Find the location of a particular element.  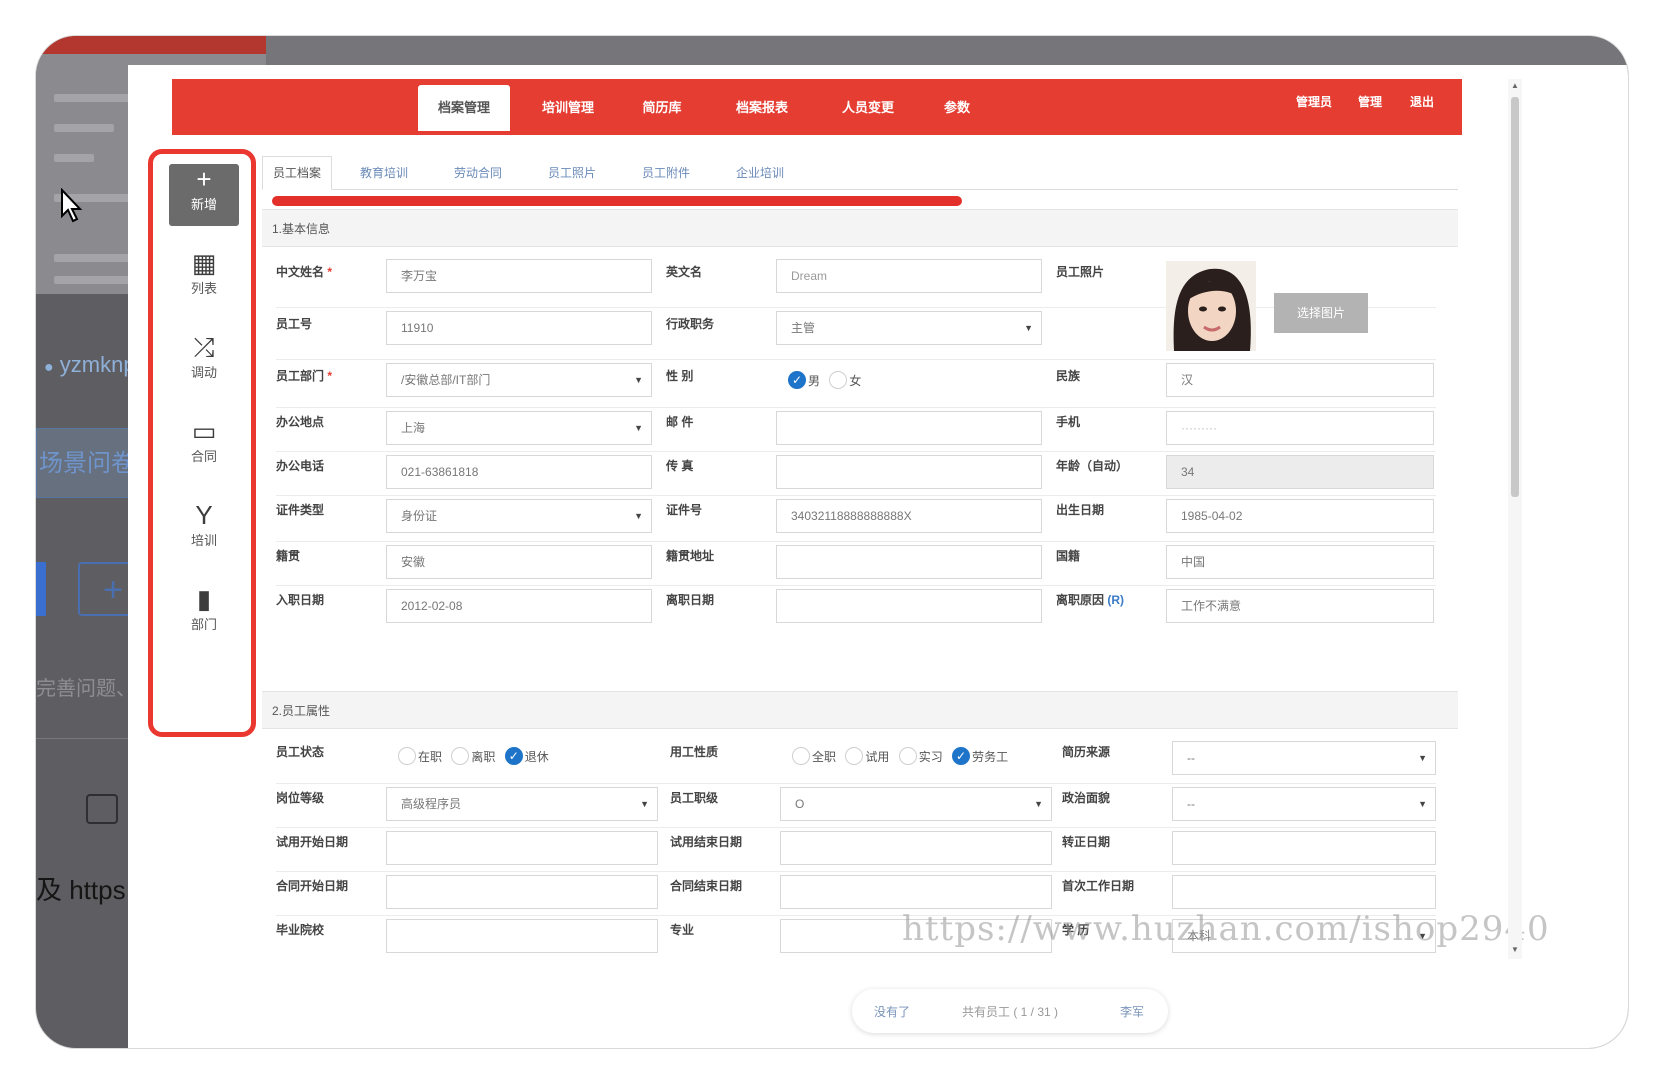

vertical-scrollbar: ▲ ▼ is located at coordinates (1515, 519).